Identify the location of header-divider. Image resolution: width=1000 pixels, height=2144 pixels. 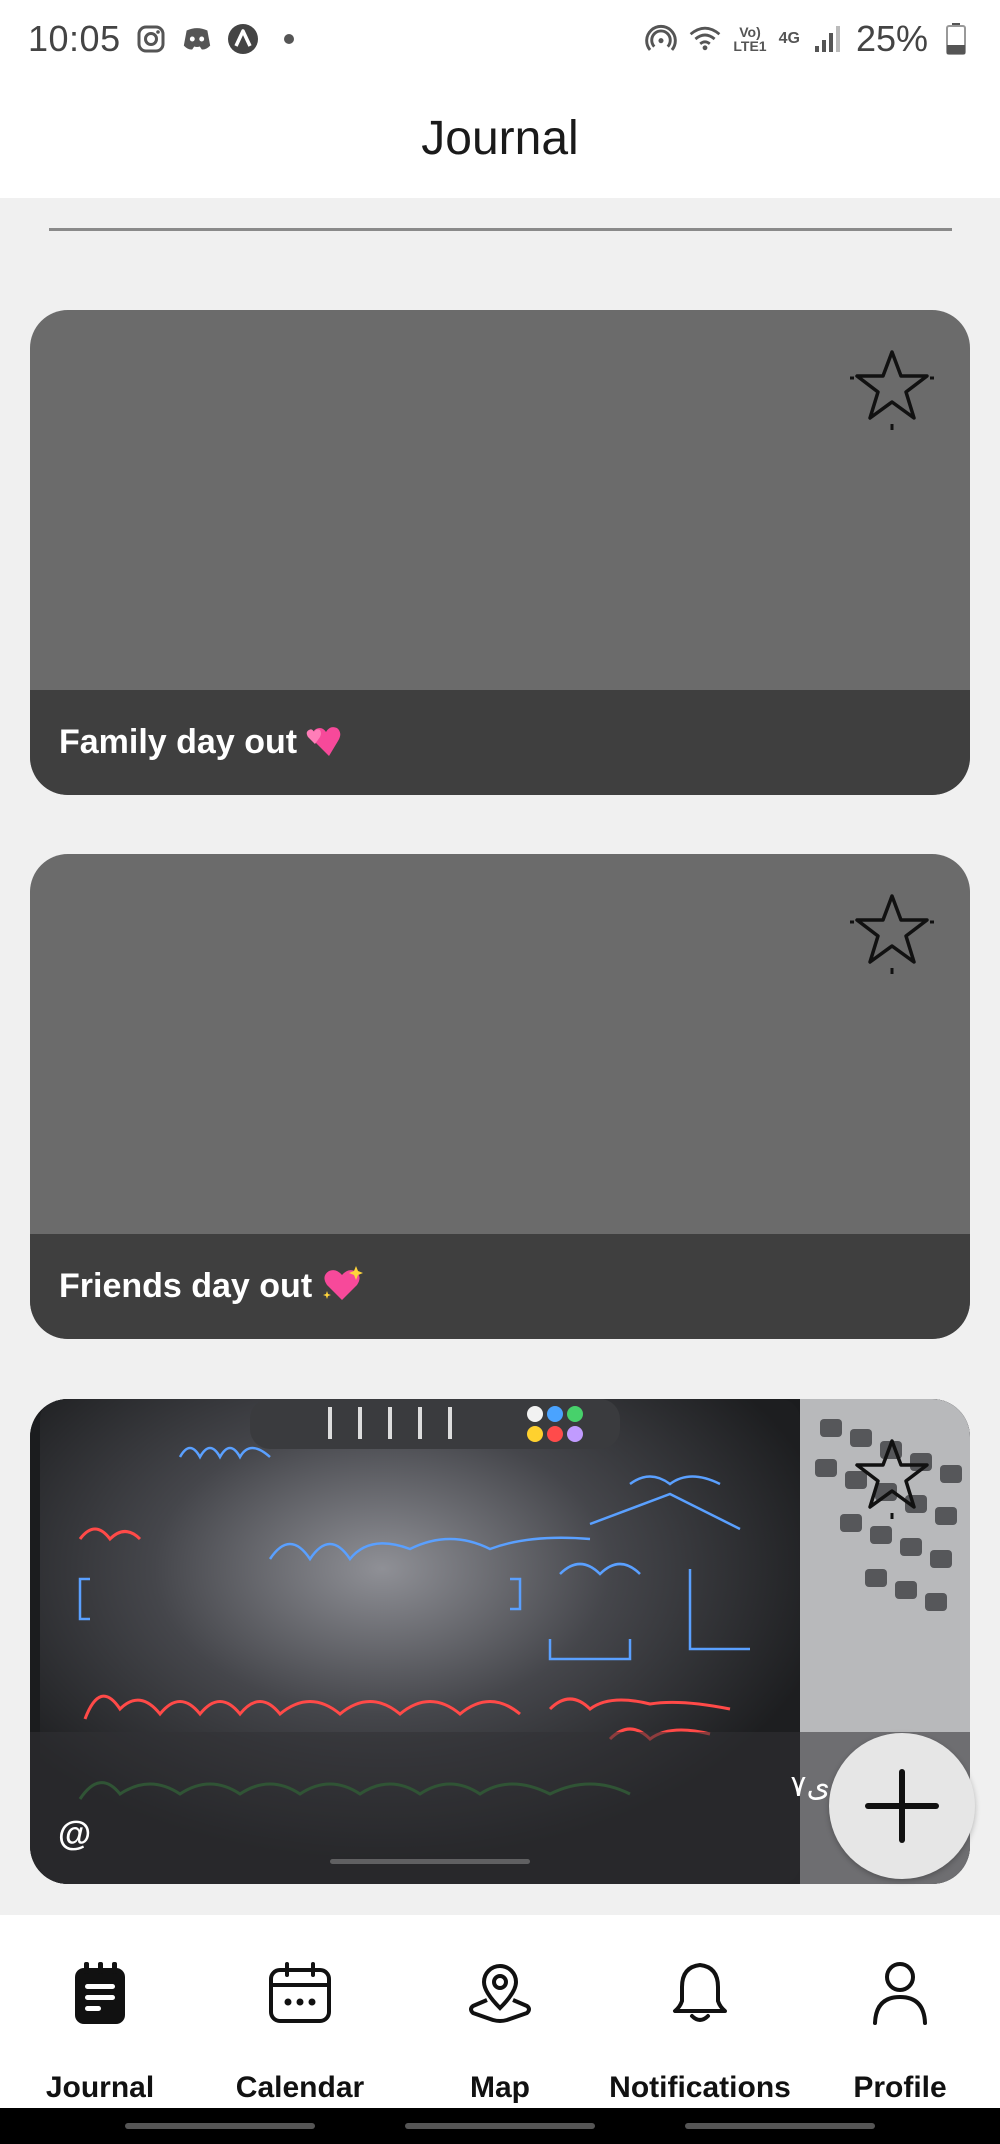
(500, 229).